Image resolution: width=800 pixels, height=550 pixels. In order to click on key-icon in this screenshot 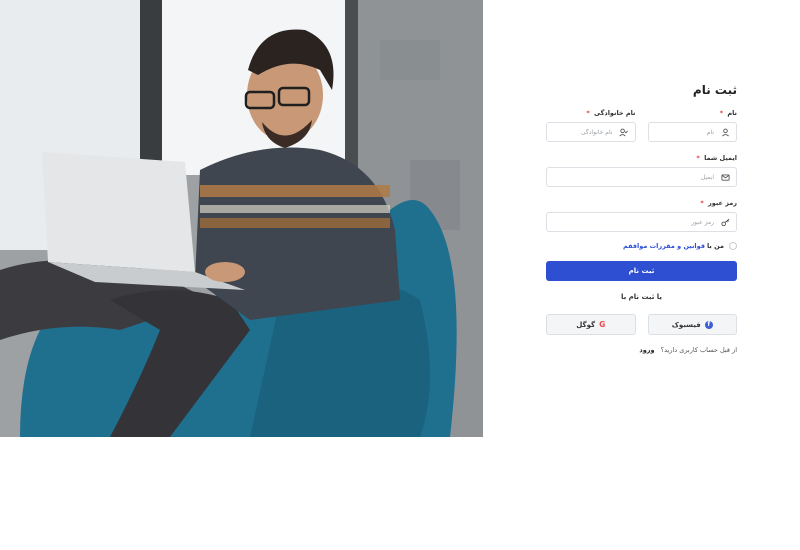, I will do `click(725, 222)`.